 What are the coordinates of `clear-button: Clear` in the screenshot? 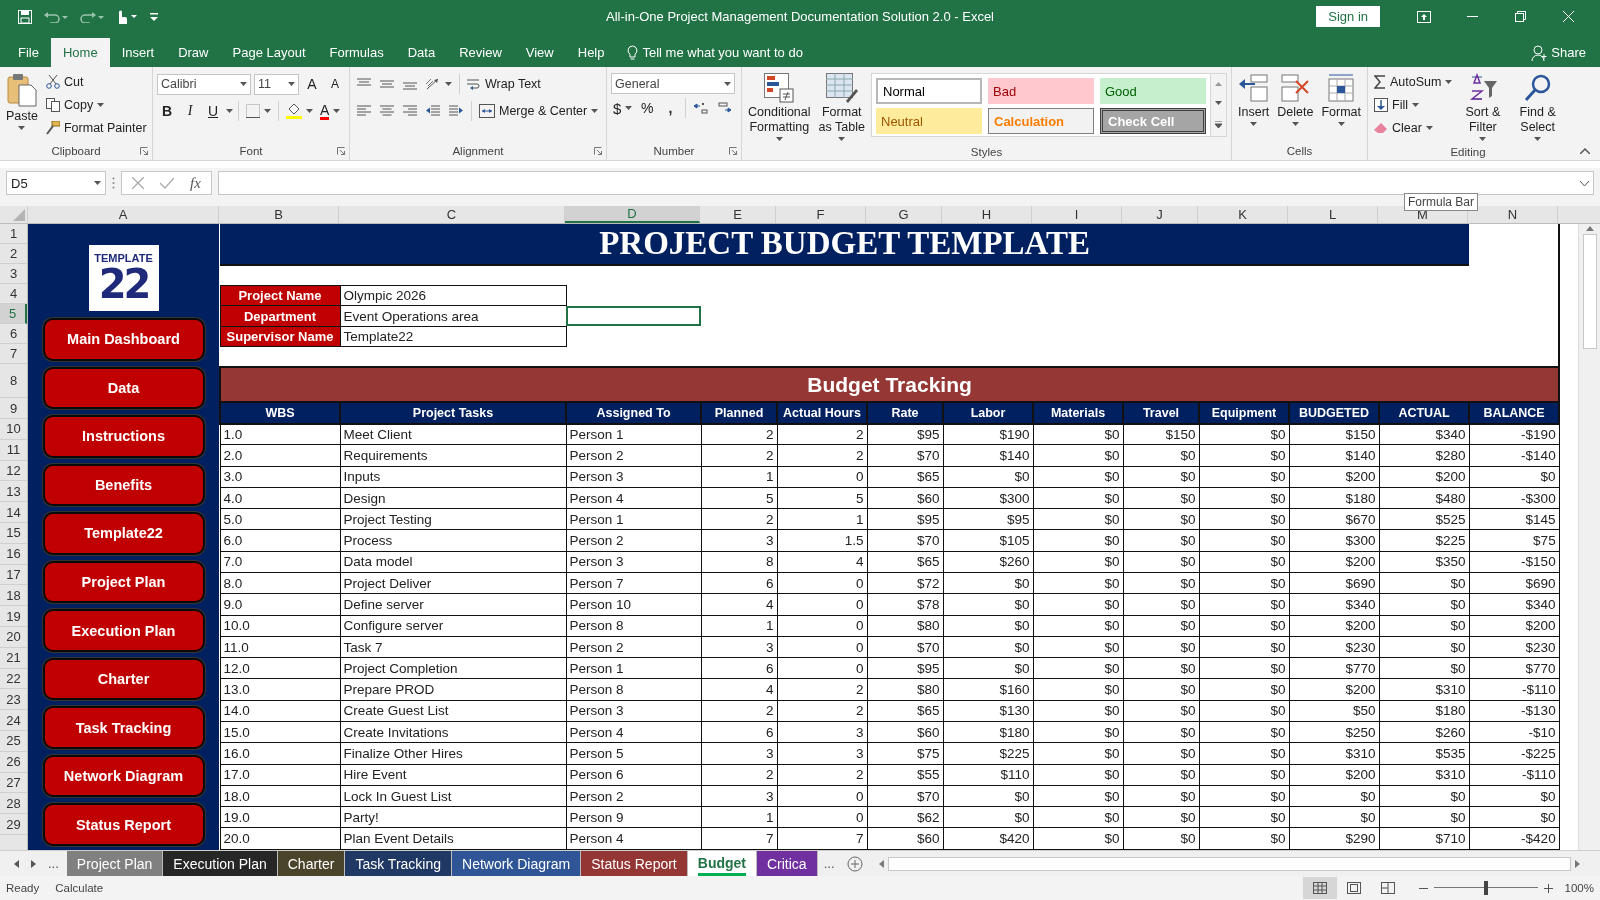 It's located at (1413, 128).